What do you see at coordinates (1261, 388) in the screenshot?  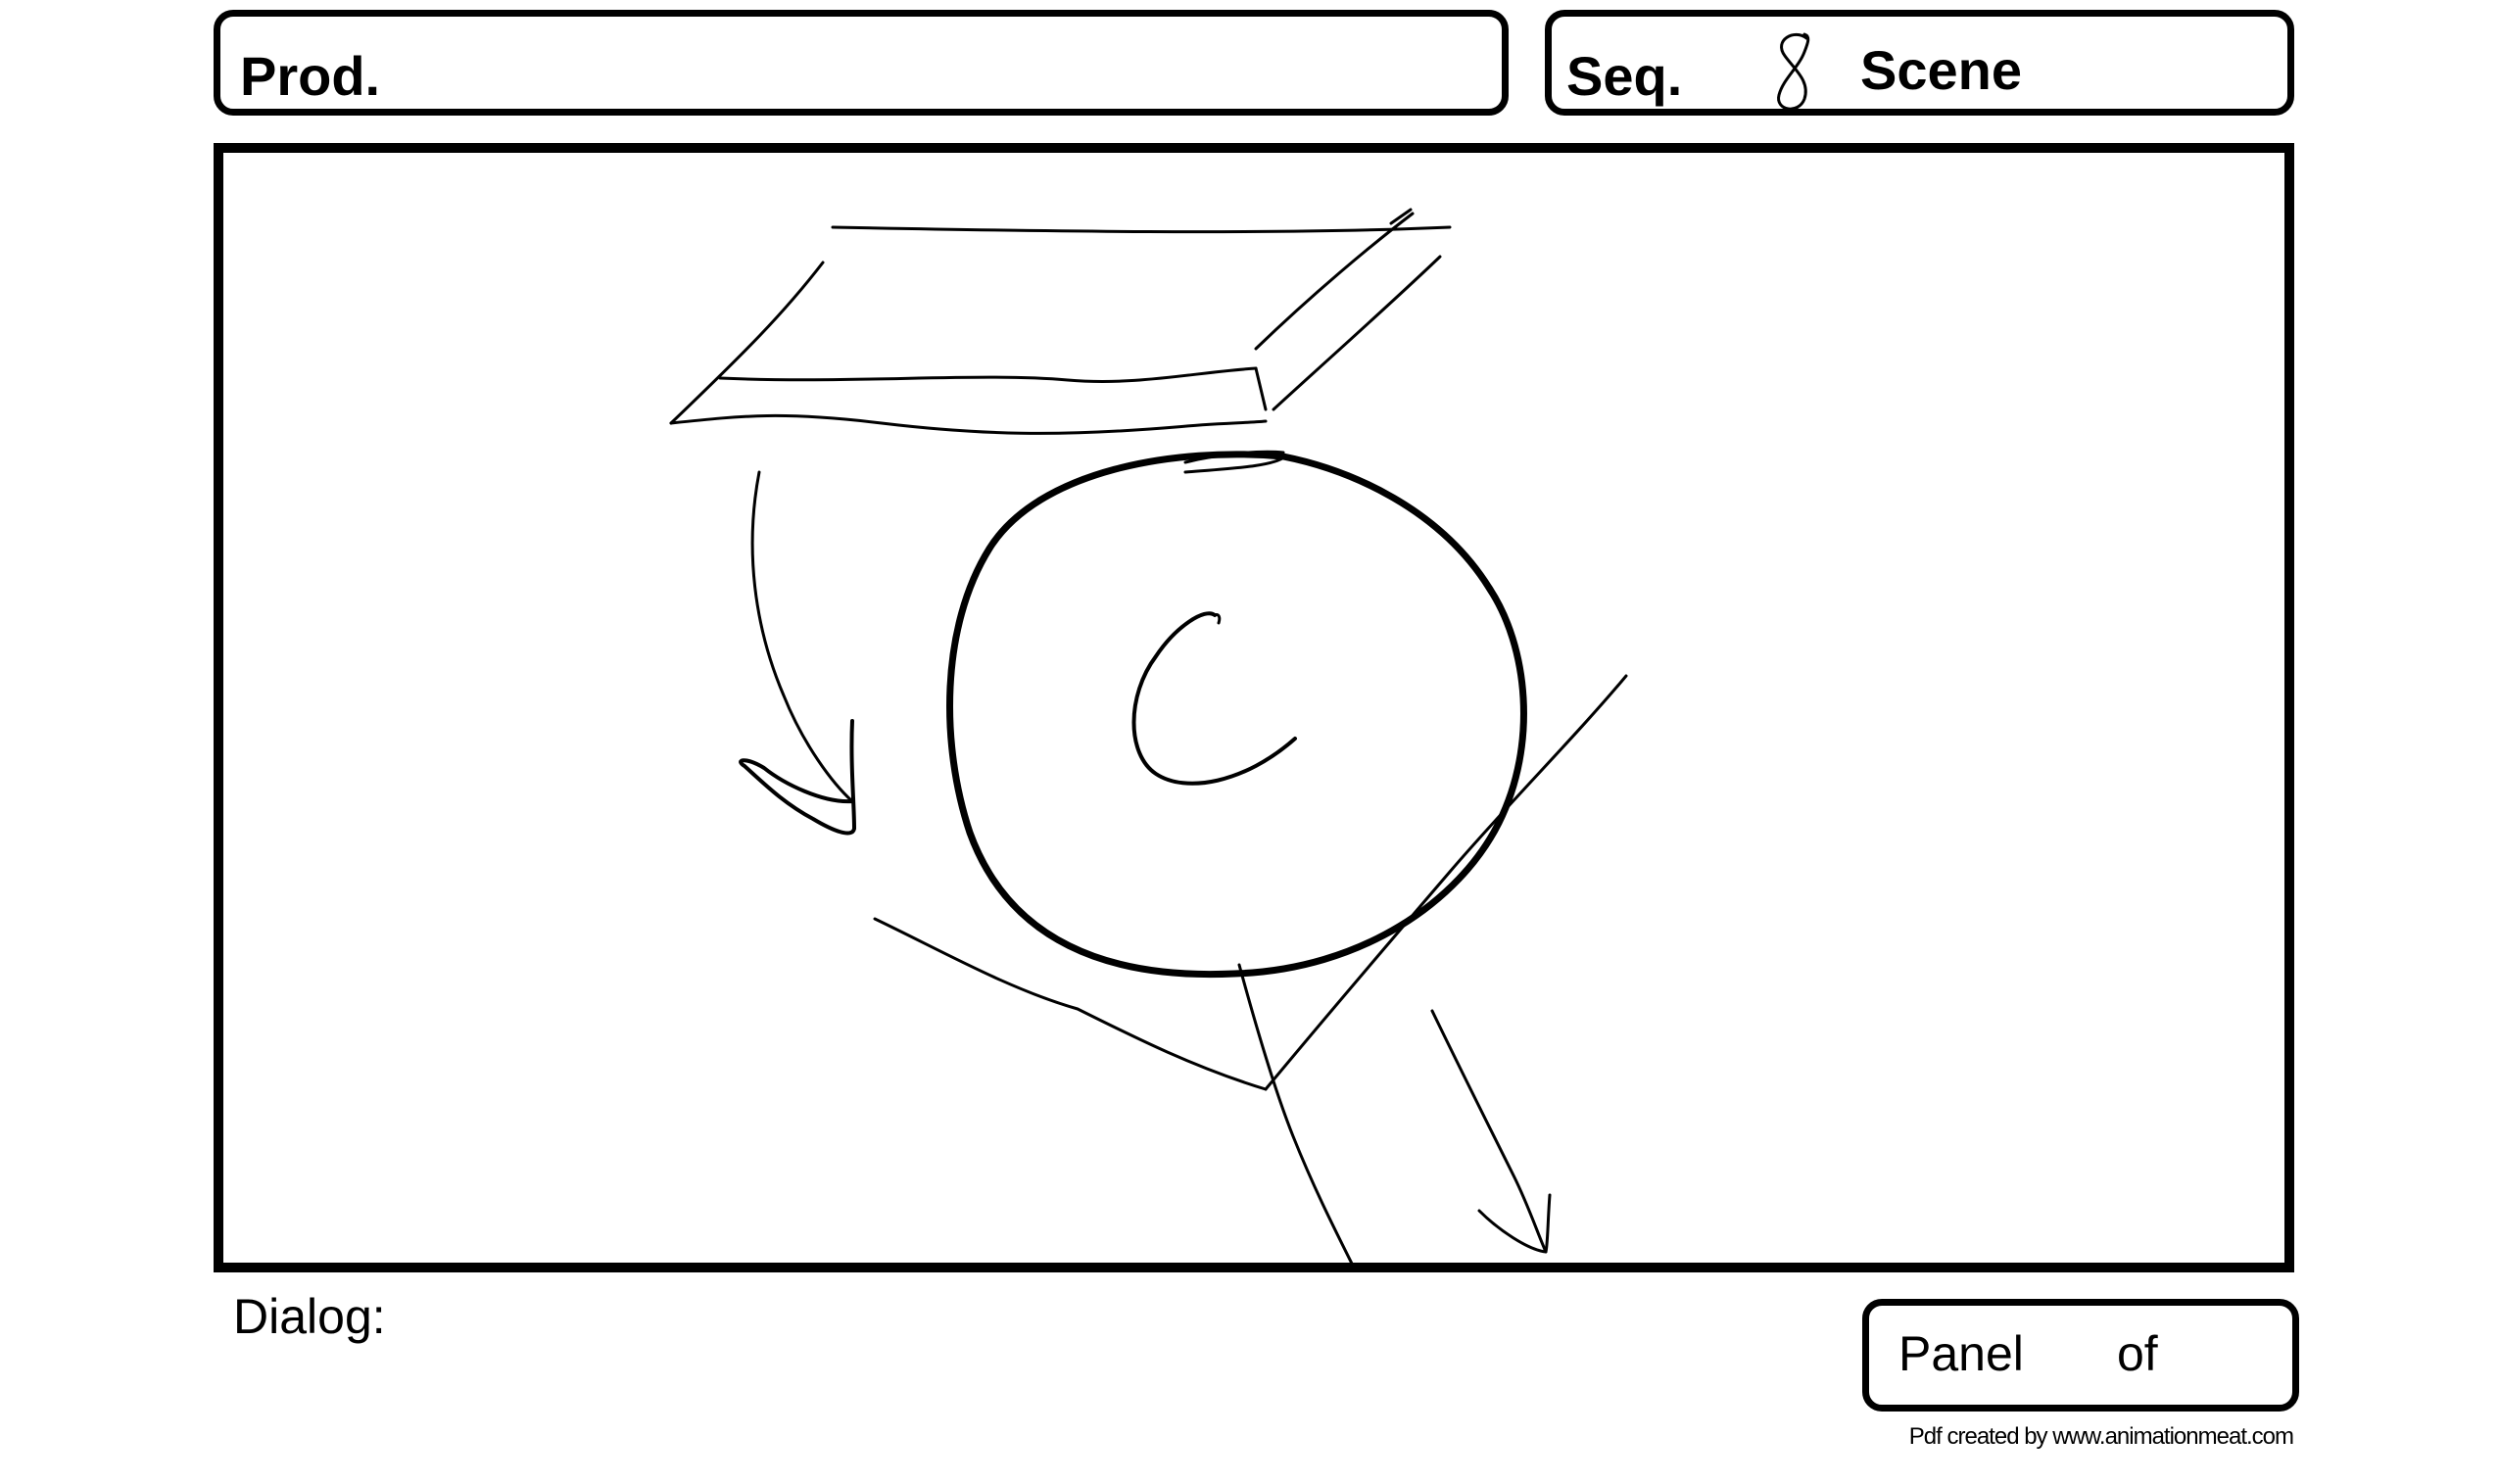 I see `sketch-box-corner` at bounding box center [1261, 388].